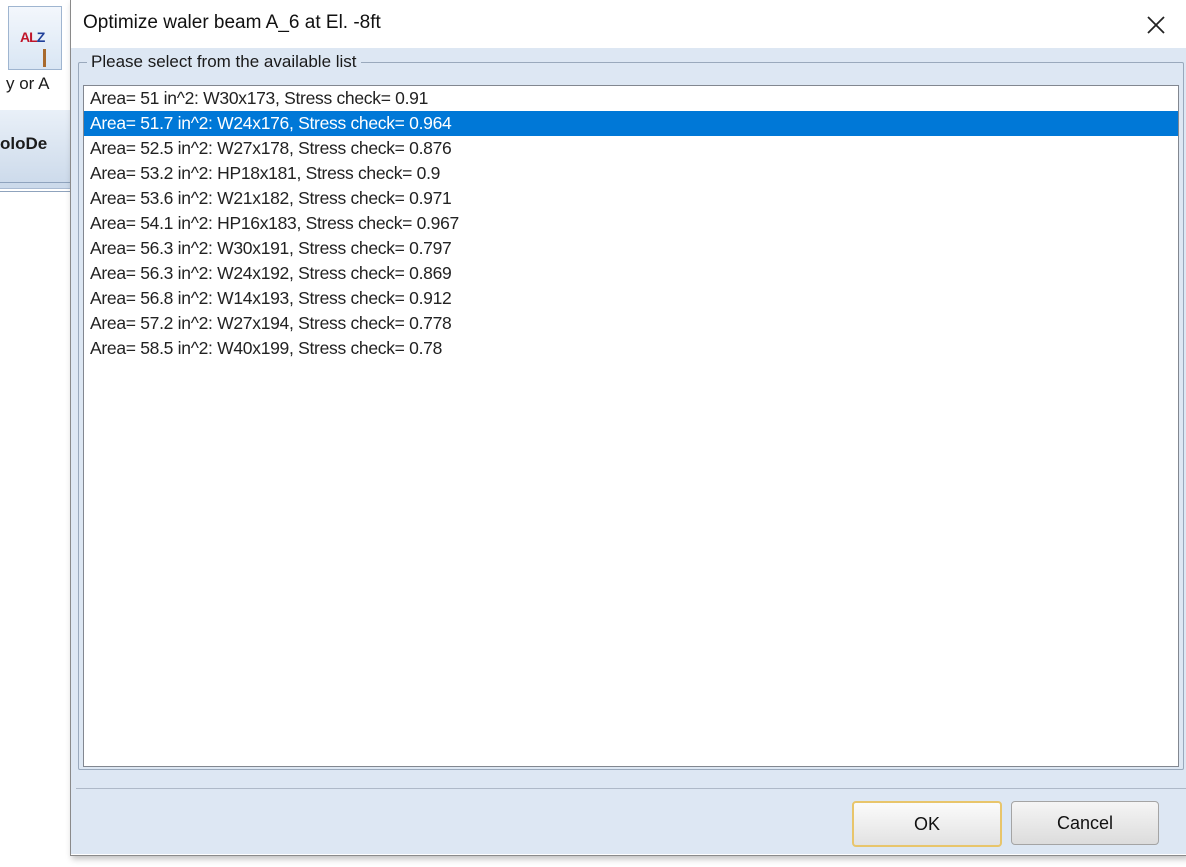 The image size is (1186, 867). What do you see at coordinates (232, 22) in the screenshot?
I see `dialog-title: Optimize waler beam A_6 at El. -8ft` at bounding box center [232, 22].